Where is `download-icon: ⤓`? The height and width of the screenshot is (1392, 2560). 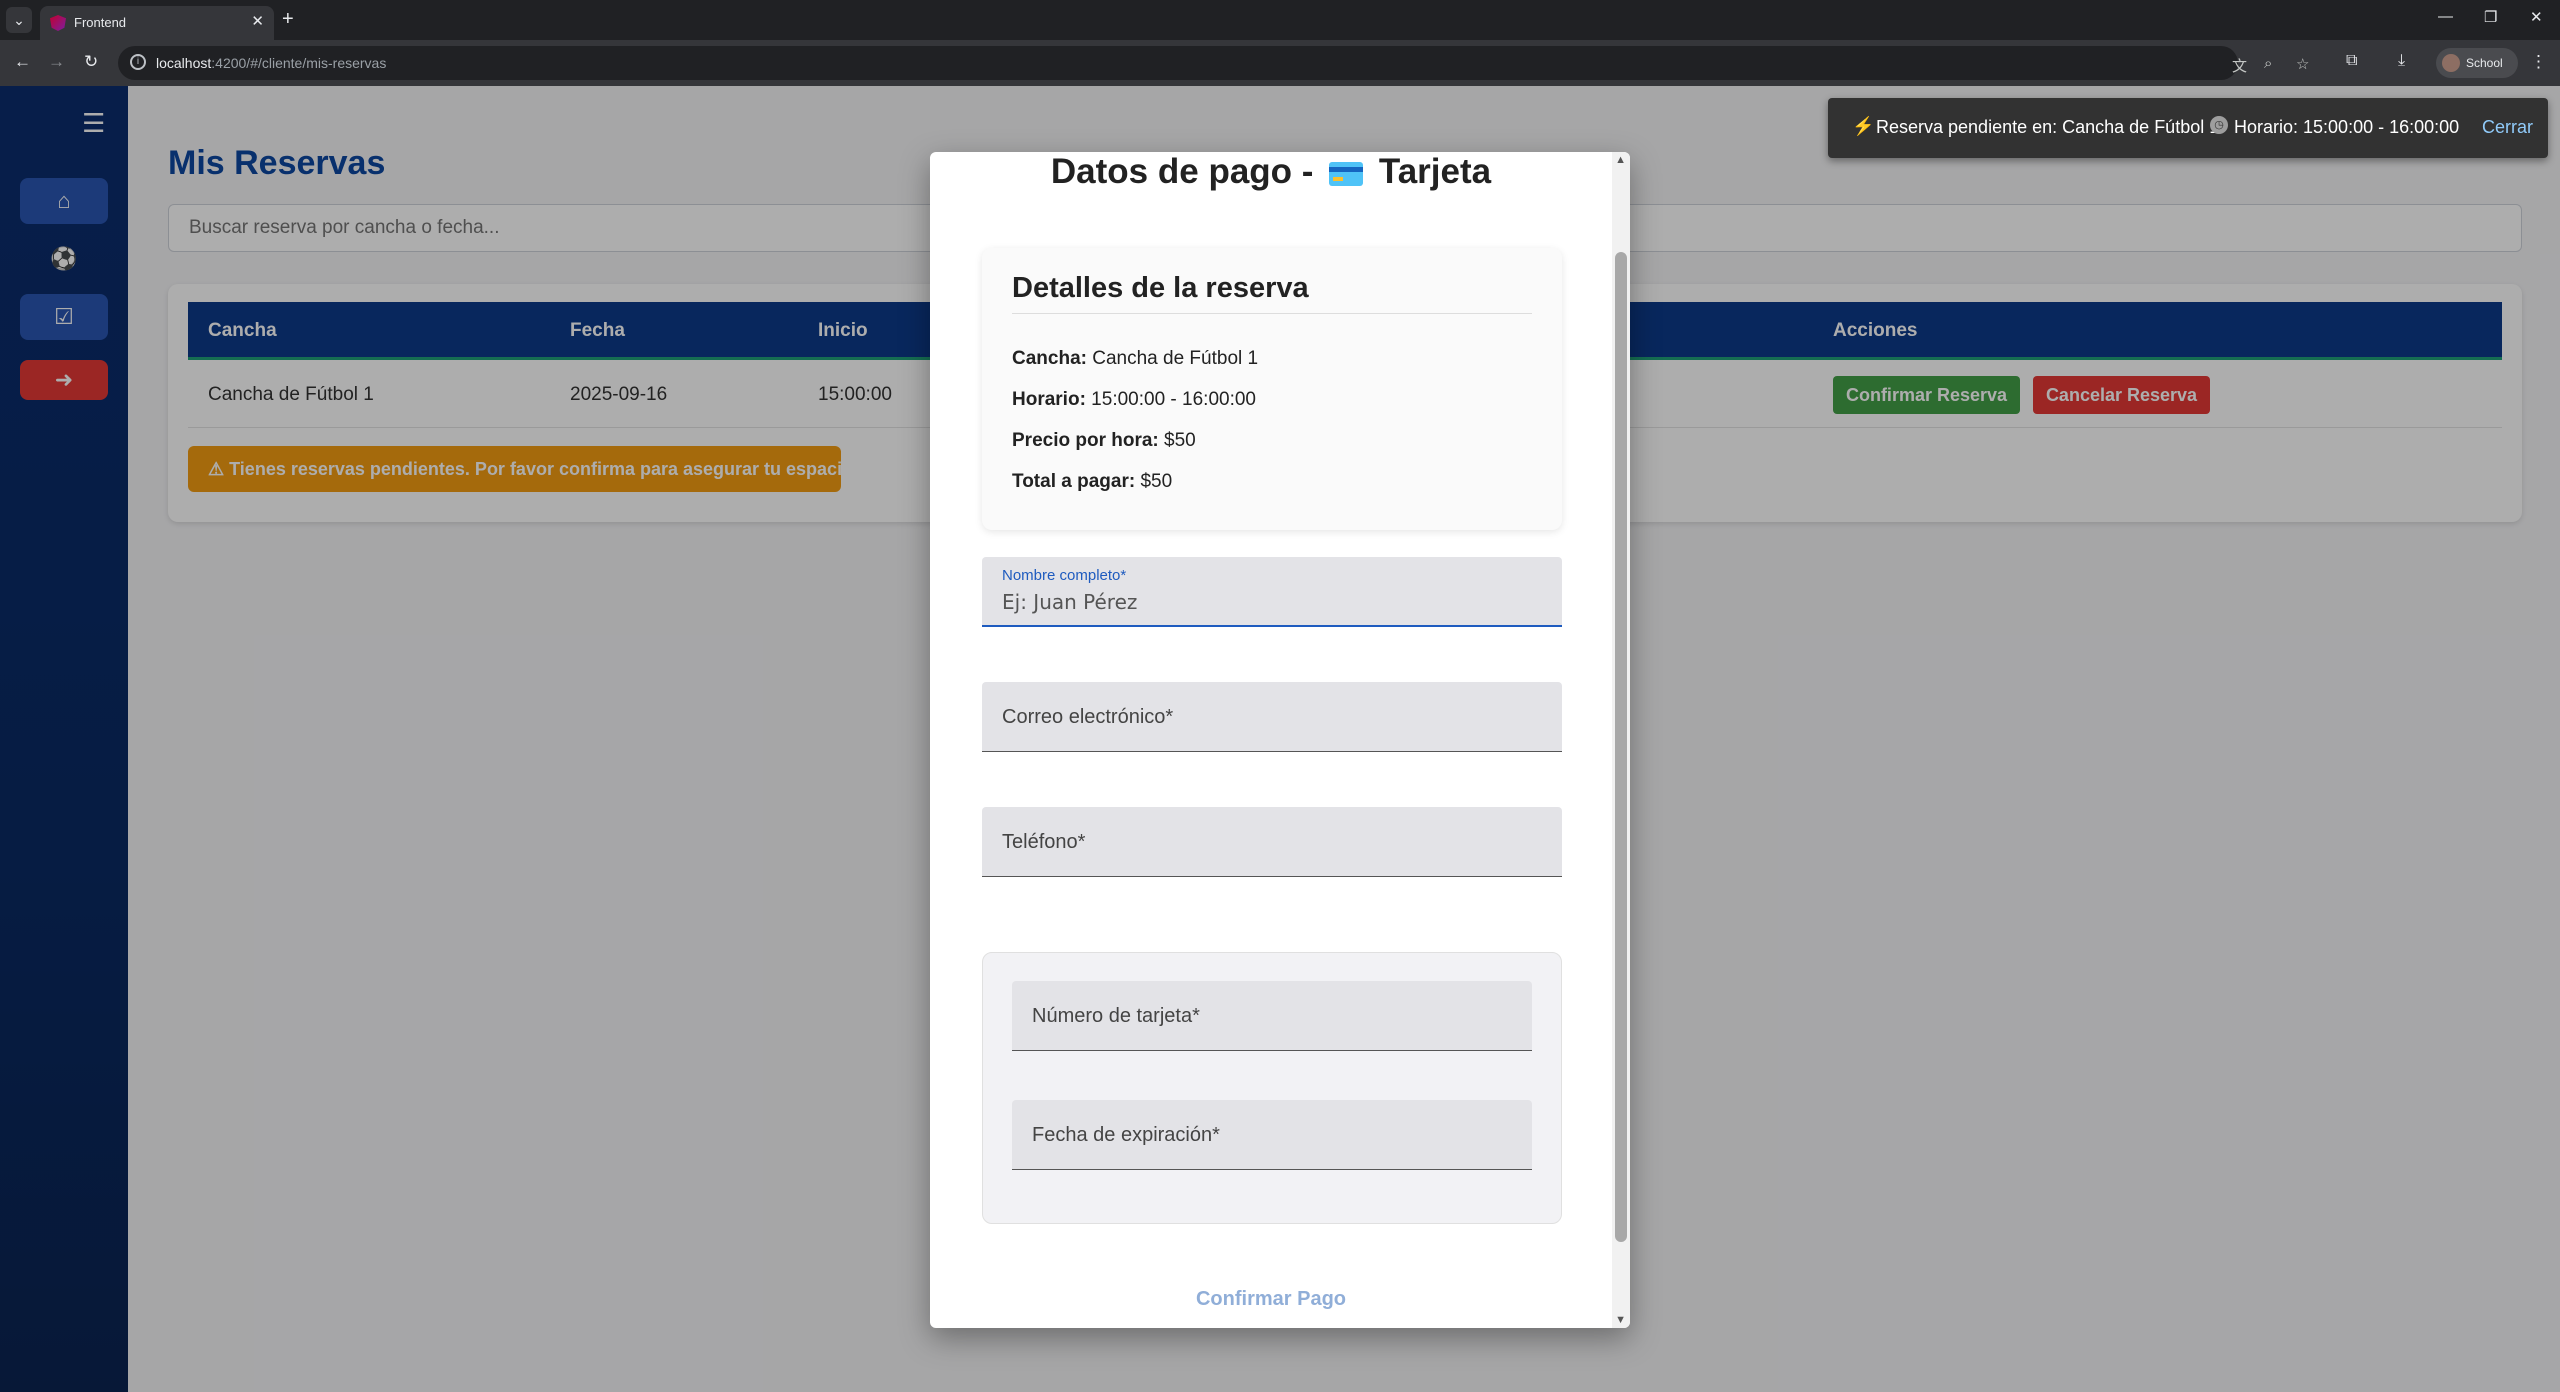 download-icon: ⤓ is located at coordinates (2401, 61).